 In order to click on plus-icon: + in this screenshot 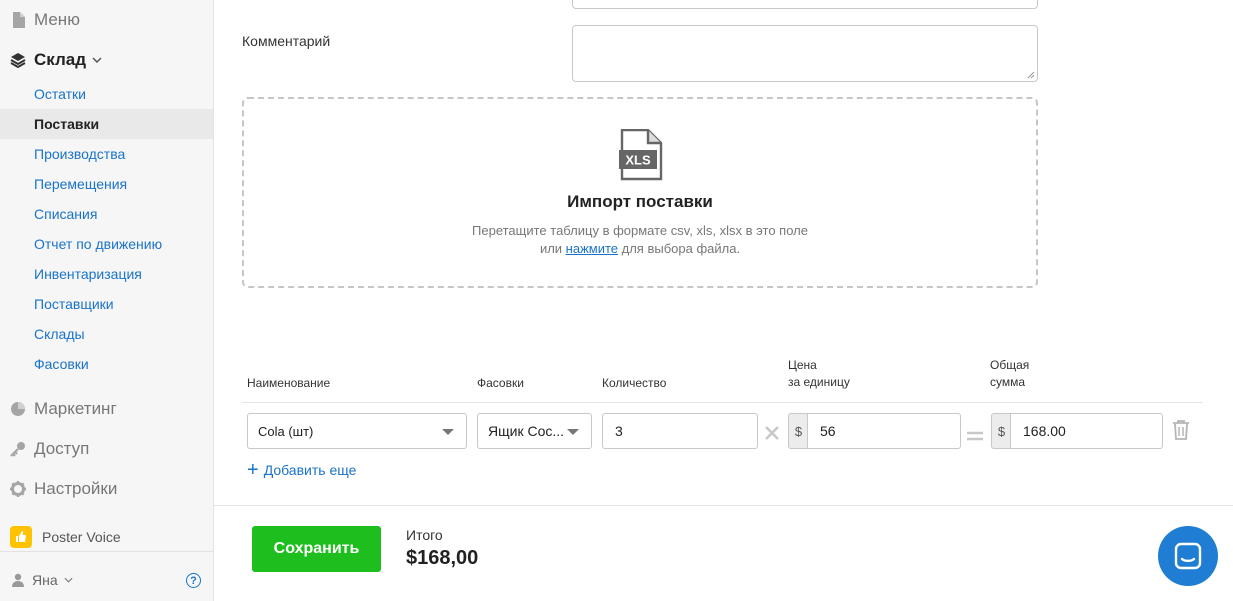, I will do `click(253, 470)`.